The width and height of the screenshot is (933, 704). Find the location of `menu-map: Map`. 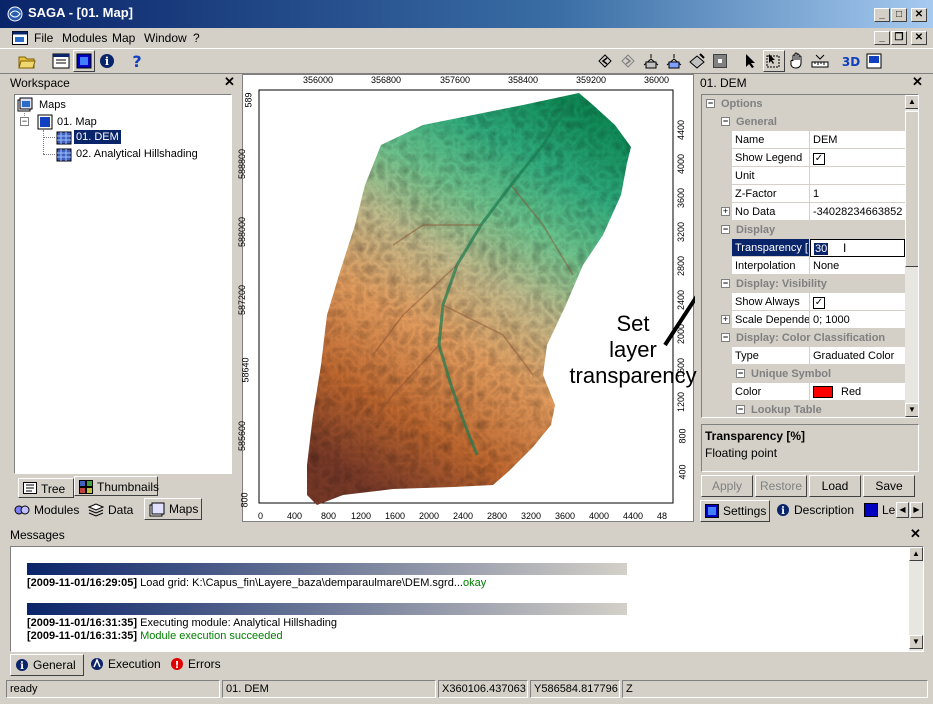

menu-map: Map is located at coordinates (123, 38).